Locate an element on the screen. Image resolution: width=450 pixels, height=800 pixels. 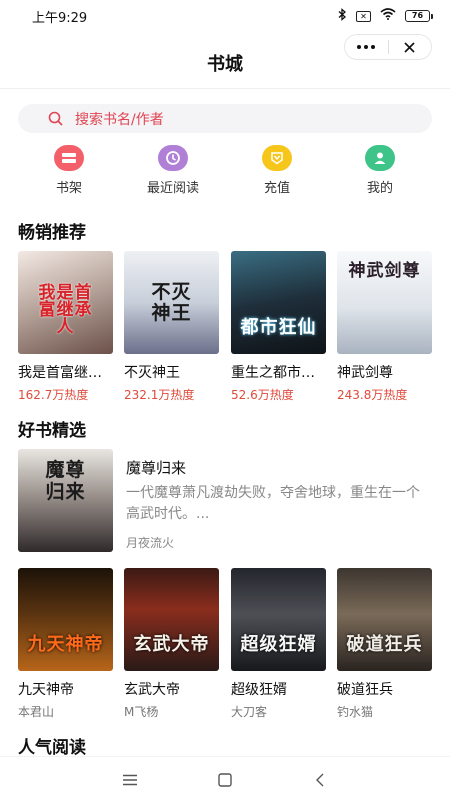
quick-label: 充值 is located at coordinates (276, 188).